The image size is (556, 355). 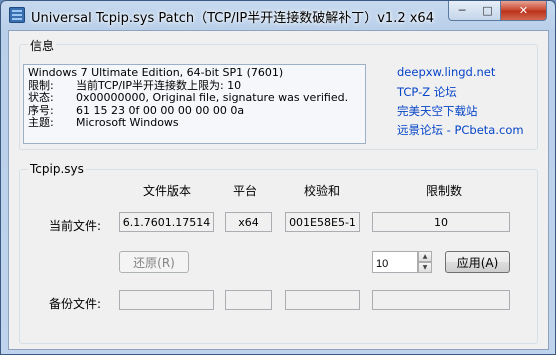 I want to click on maximize-icon: □, so click(x=487, y=10).